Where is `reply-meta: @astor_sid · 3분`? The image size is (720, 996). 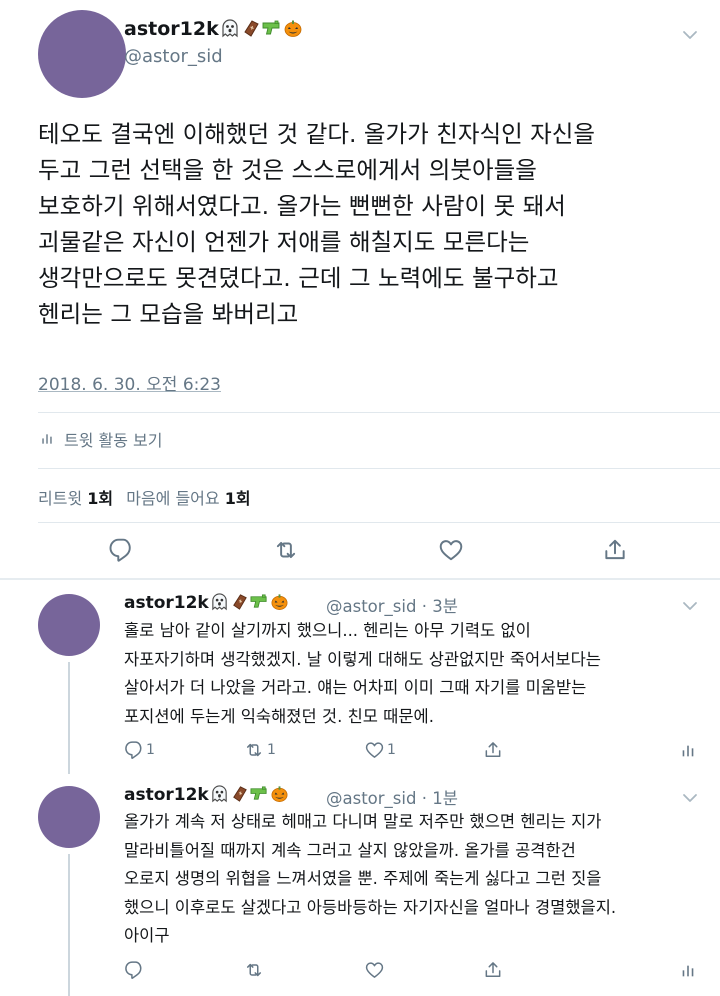
reply-meta: @astor_sid · 3분 is located at coordinates (392, 605).